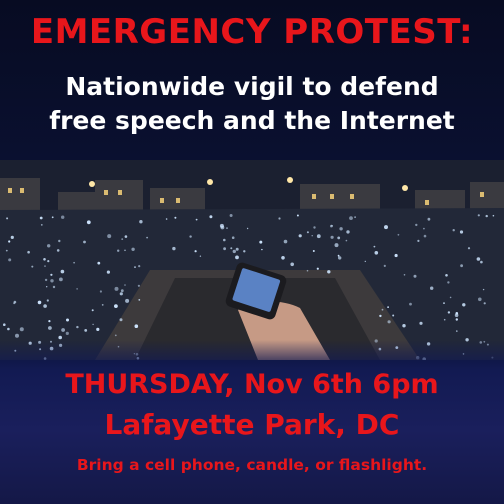 Image resolution: width=504 pixels, height=504 pixels. What do you see at coordinates (252, 120) in the screenshot?
I see `subhead-line-2: free speech and the Internet` at bounding box center [252, 120].